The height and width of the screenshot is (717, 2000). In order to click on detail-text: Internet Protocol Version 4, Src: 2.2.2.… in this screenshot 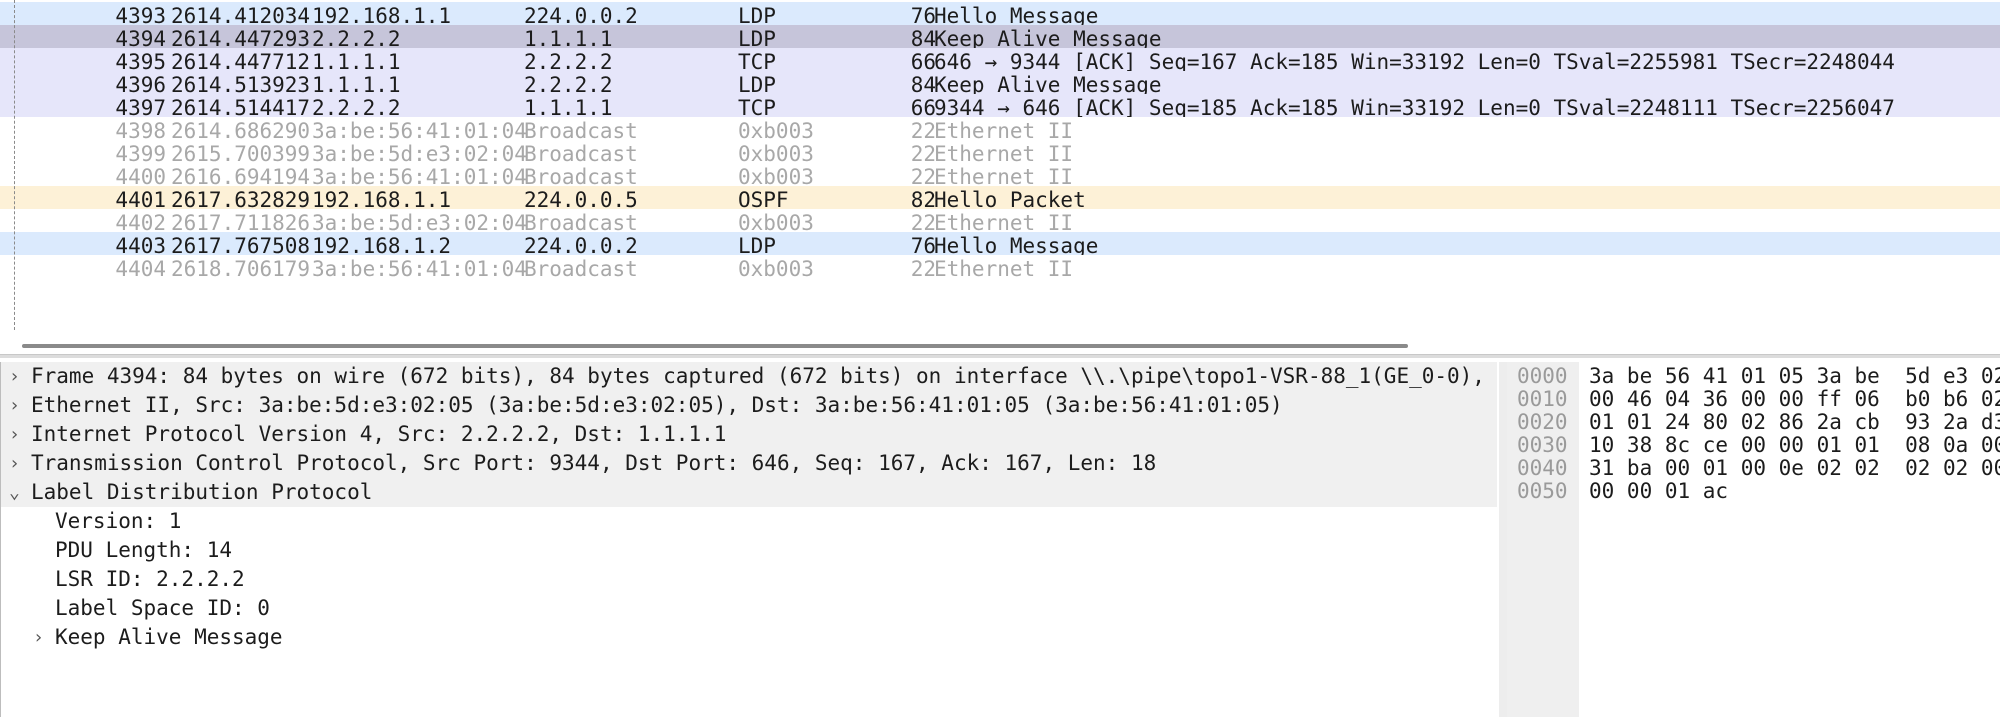, I will do `click(379, 434)`.